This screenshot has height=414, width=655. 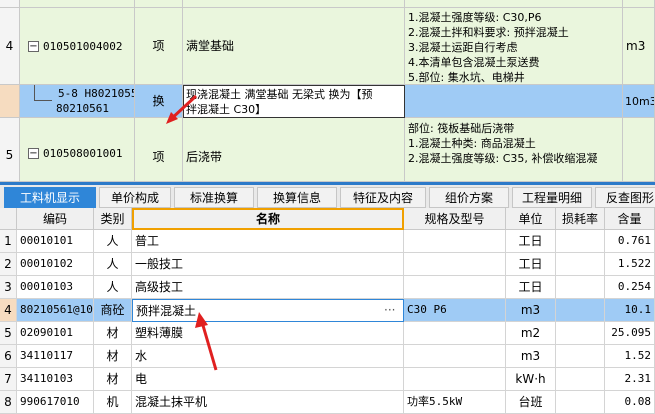 I want to click on tab-conversion-info: 换算信息, so click(x=297, y=197).